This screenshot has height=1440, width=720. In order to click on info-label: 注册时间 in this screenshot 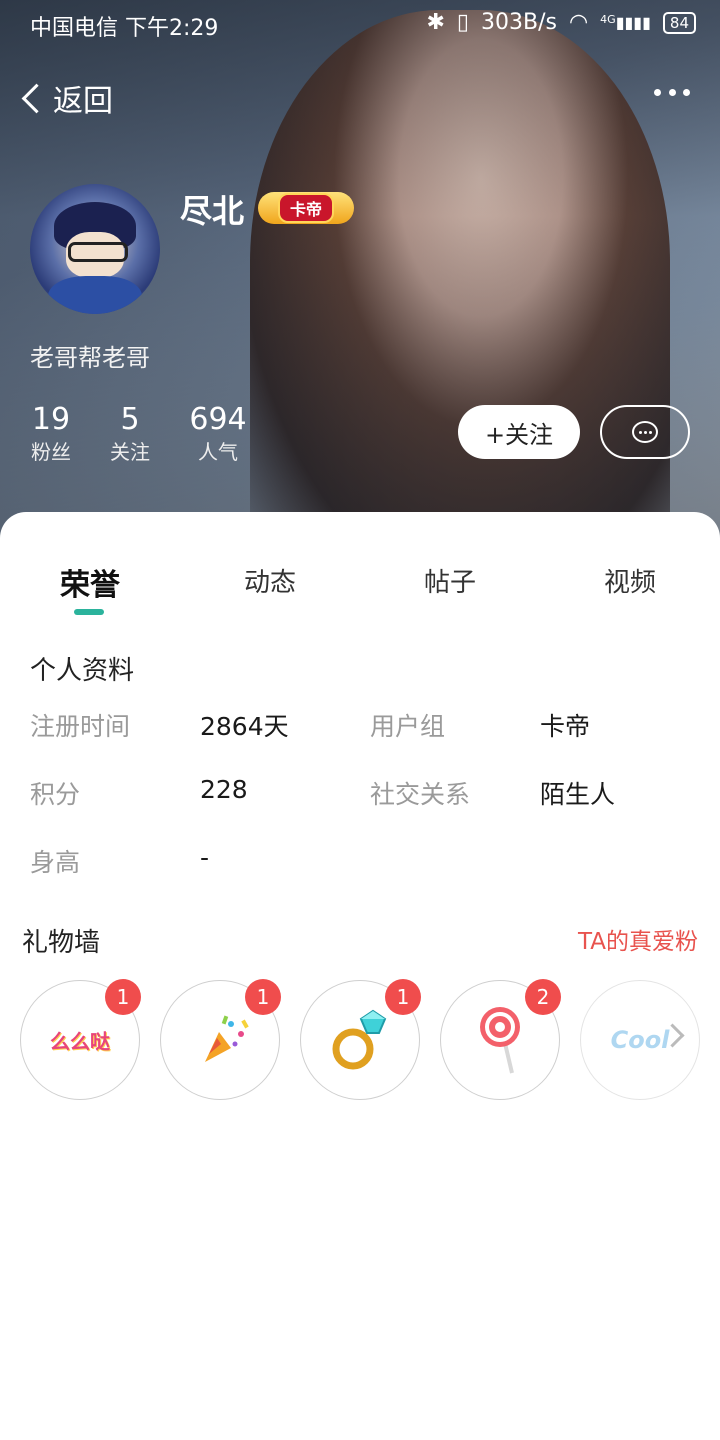, I will do `click(80, 726)`.